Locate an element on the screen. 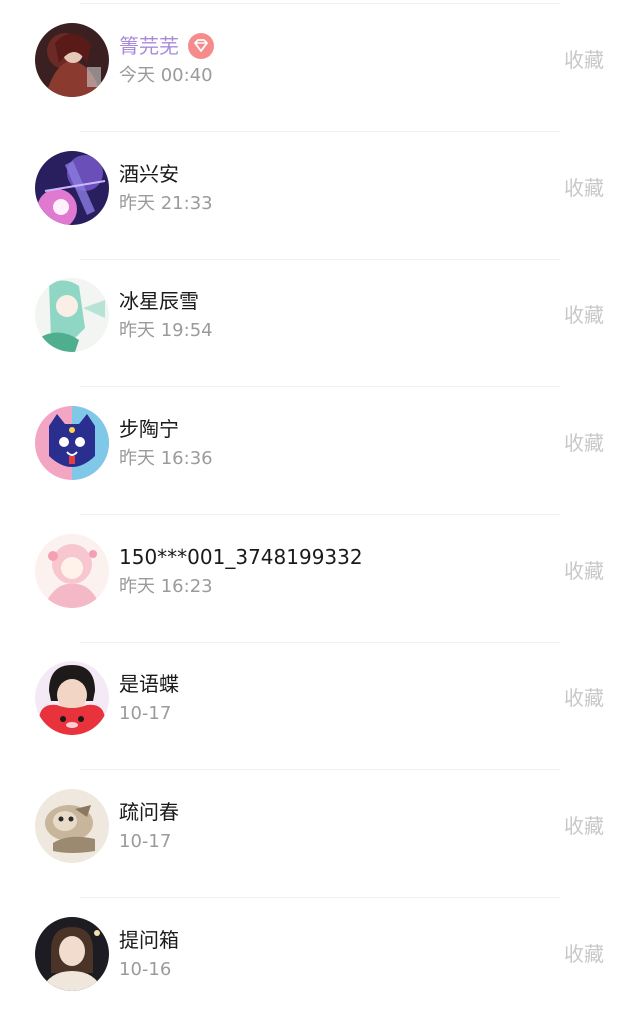 Image resolution: width=640 pixels, height=1021 pixels. user-time: 昨天 16:36 is located at coordinates (166, 458).